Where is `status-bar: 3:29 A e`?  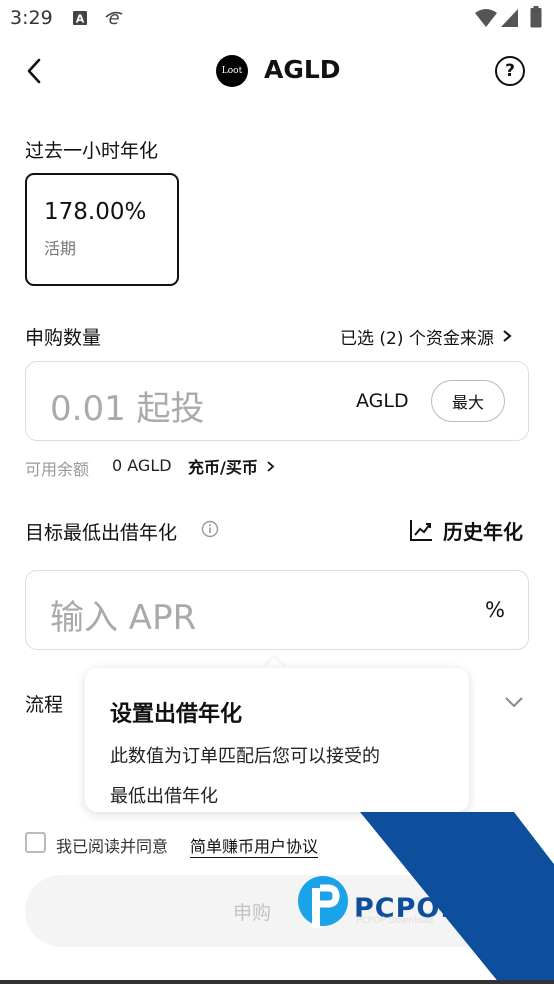 status-bar: 3:29 A e is located at coordinates (277, 19).